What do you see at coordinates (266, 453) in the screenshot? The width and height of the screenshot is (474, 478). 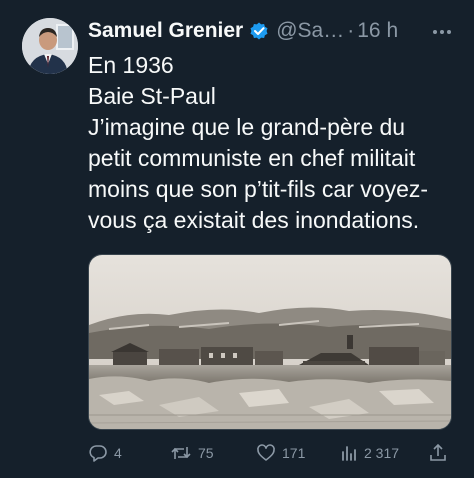 I see `heart-icon` at bounding box center [266, 453].